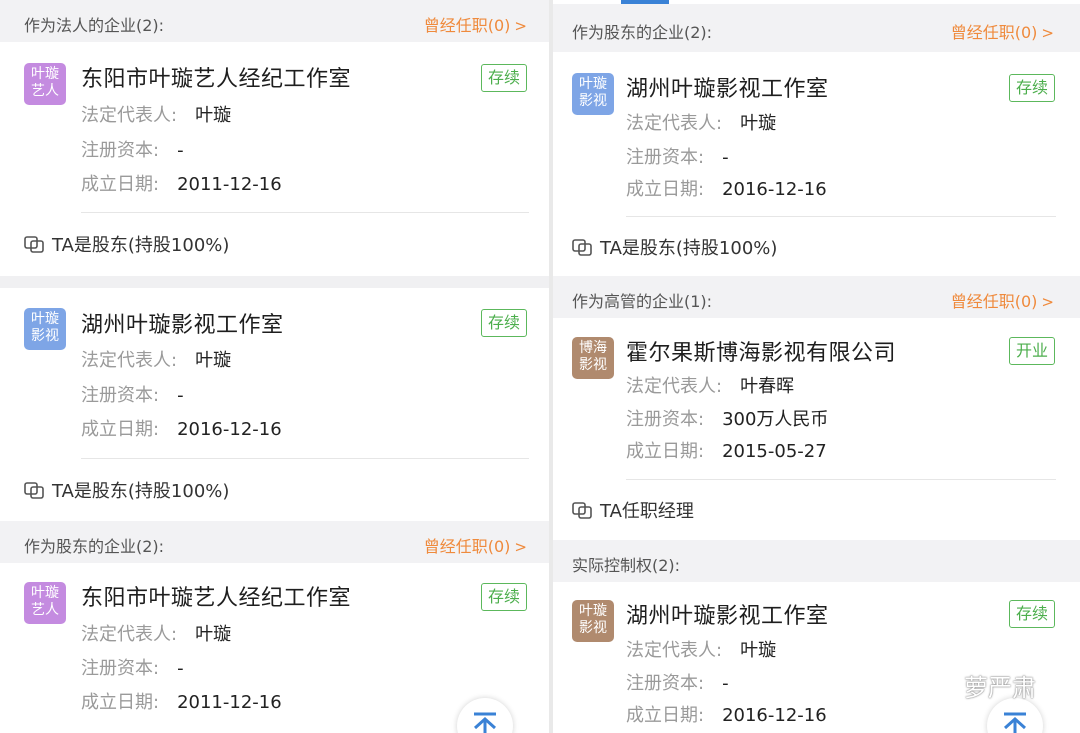  Describe the element at coordinates (726, 451) in the screenshot. I see `founded-row: 成立日期: 2015-05-27` at that location.